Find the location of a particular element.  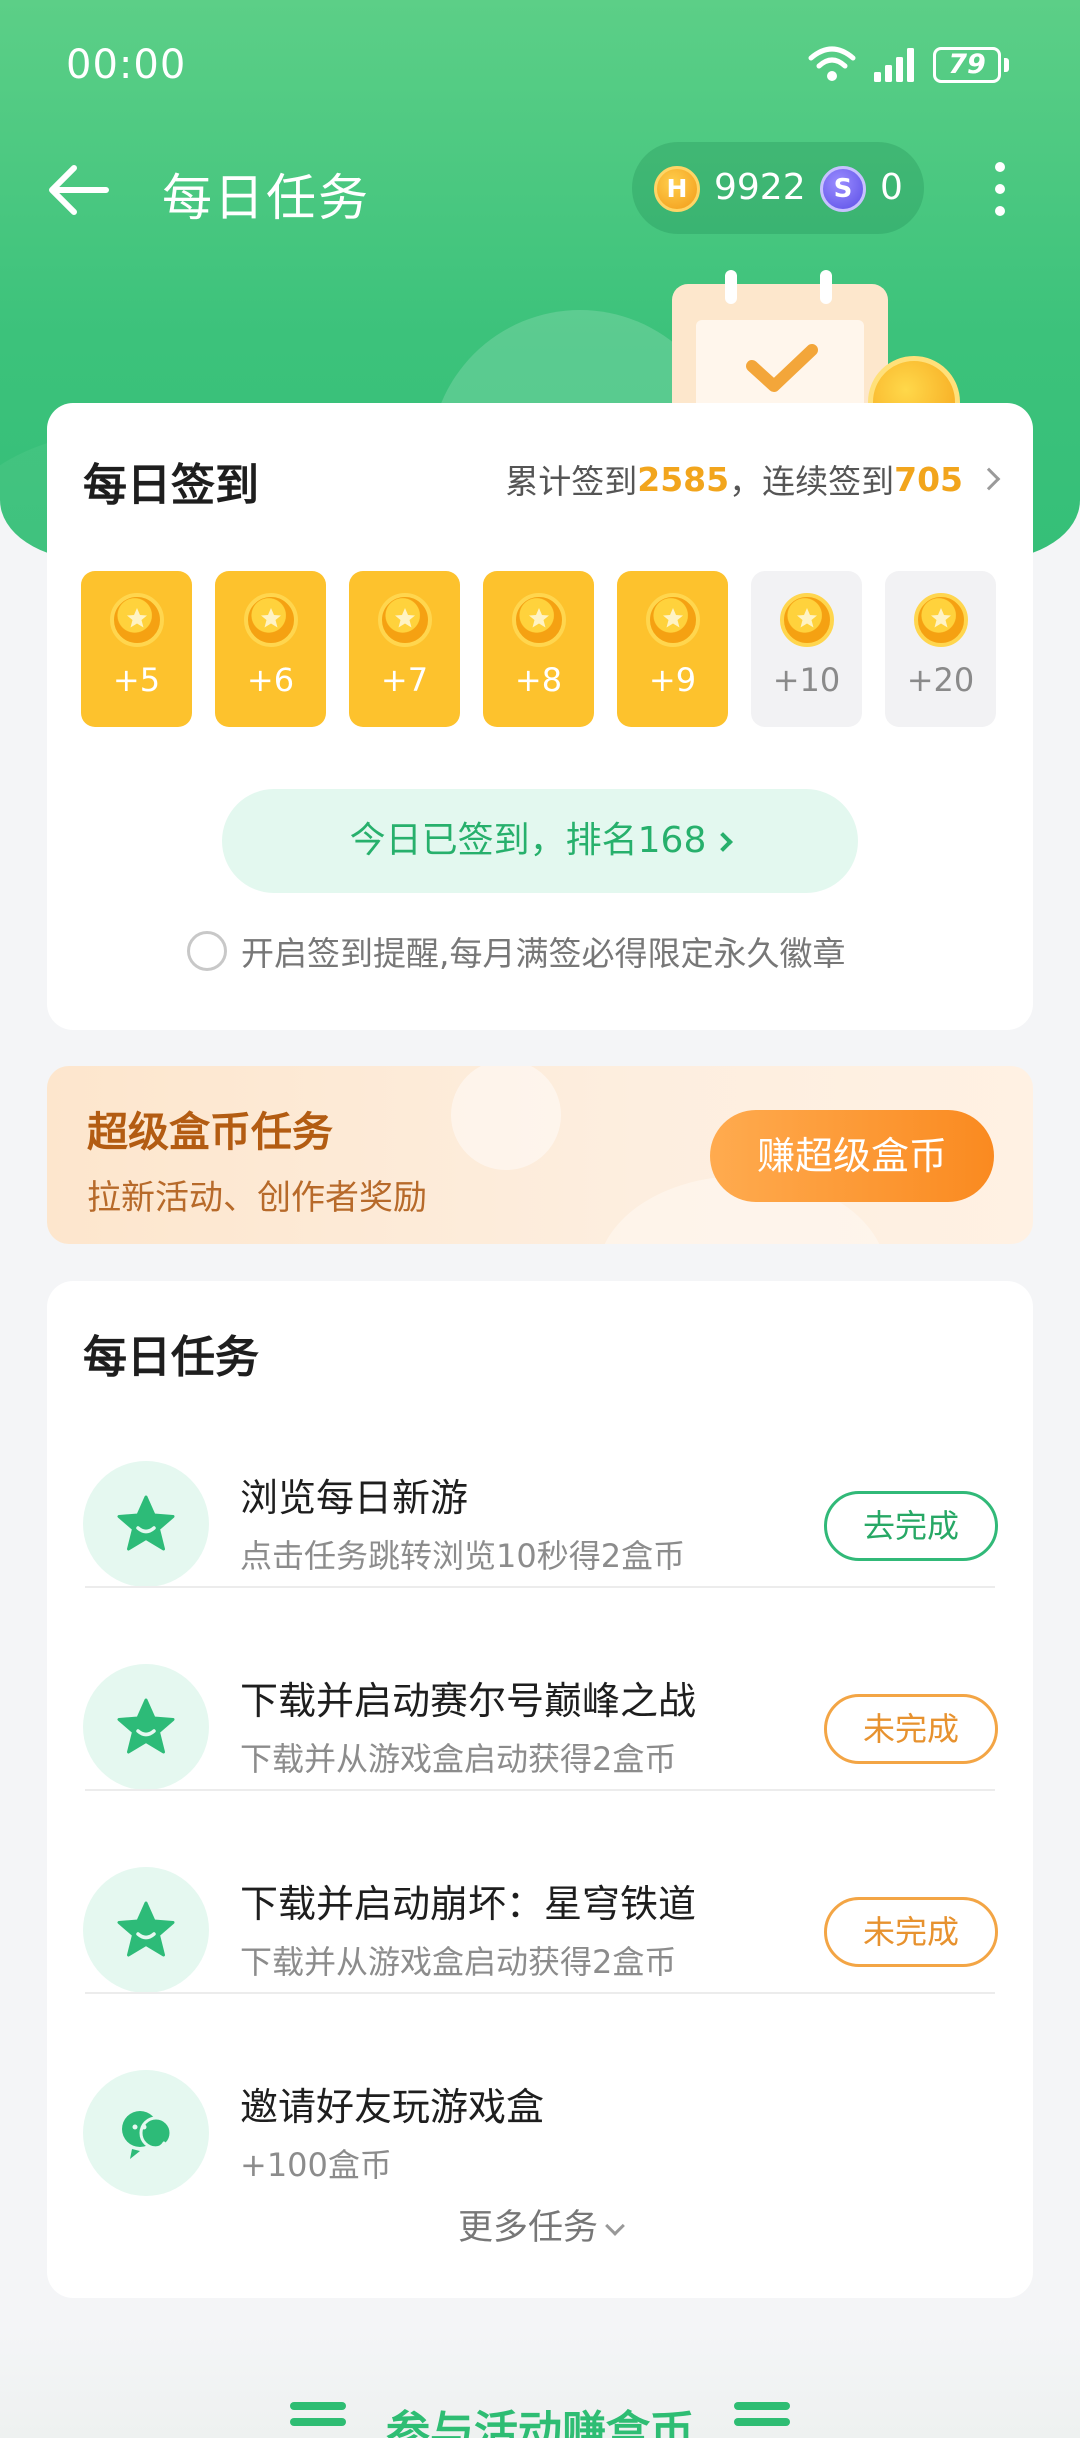

tasks-title: 每日任务 is located at coordinates (171, 1357).